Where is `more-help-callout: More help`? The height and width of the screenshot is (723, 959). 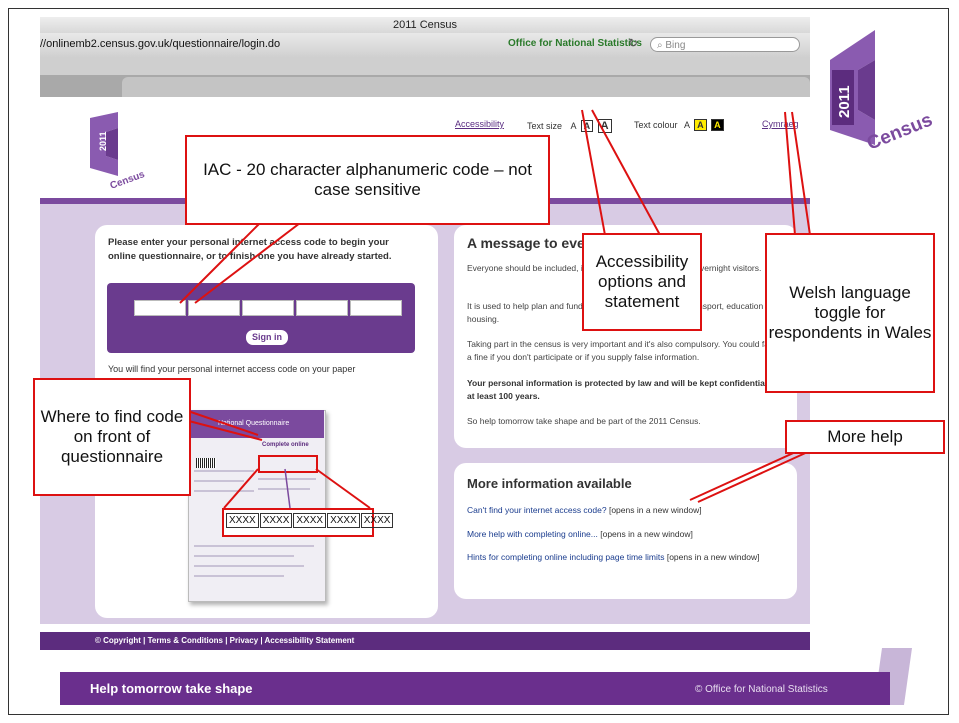
more-help-callout: More help is located at coordinates (865, 437).